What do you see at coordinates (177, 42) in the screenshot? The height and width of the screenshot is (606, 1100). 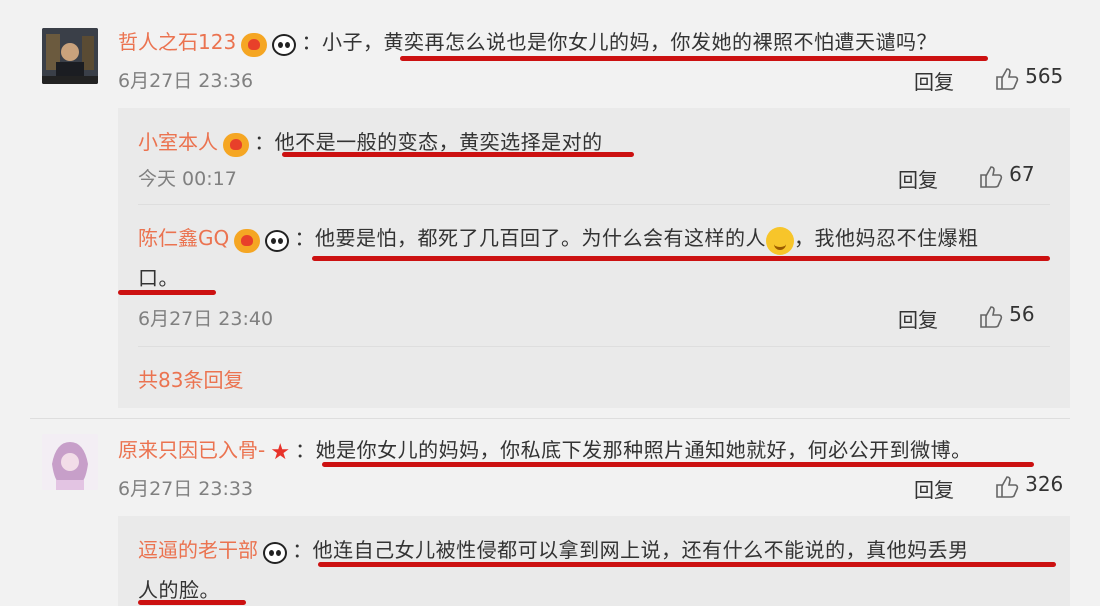 I see `username: 哲人之石123` at bounding box center [177, 42].